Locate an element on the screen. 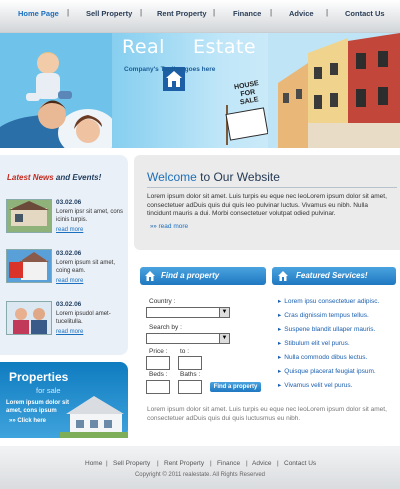 The image size is (400, 489). welcome-read-more: »» read more is located at coordinates (169, 226).